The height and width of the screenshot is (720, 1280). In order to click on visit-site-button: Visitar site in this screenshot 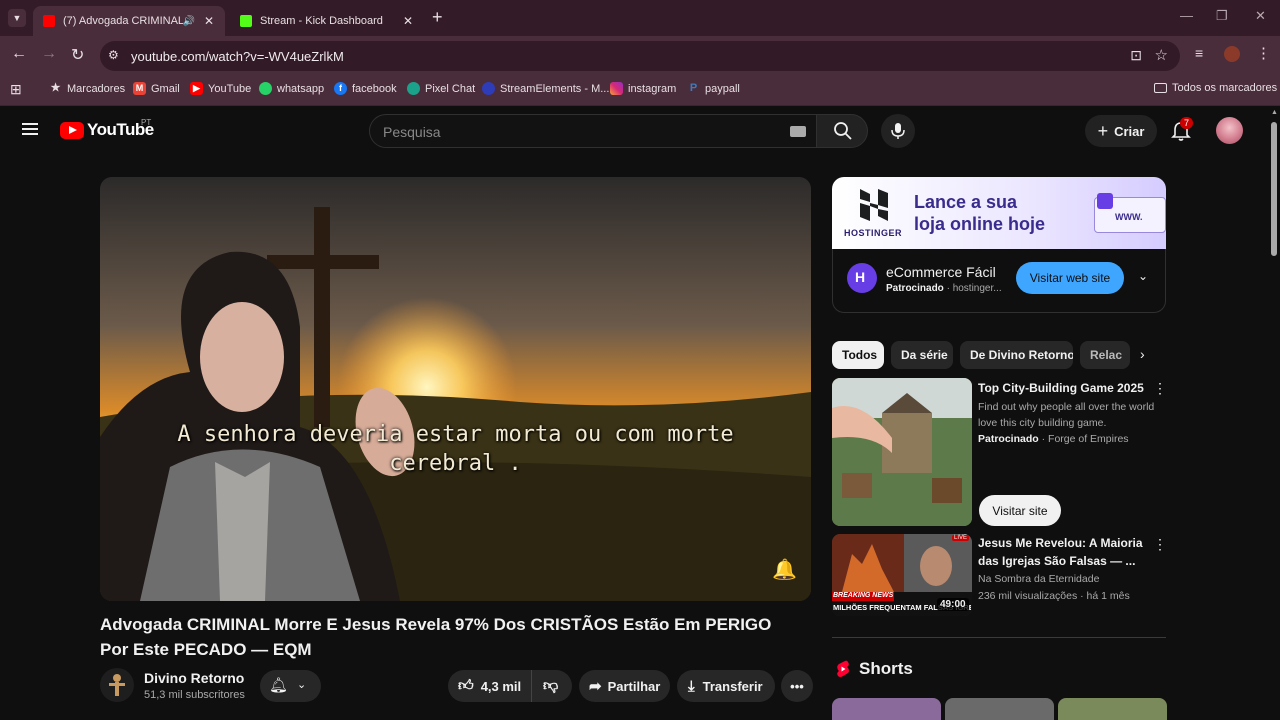, I will do `click(1020, 510)`.